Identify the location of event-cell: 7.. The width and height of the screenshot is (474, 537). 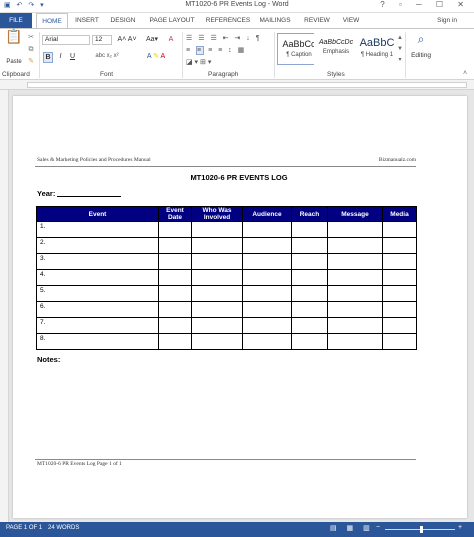
(97, 325).